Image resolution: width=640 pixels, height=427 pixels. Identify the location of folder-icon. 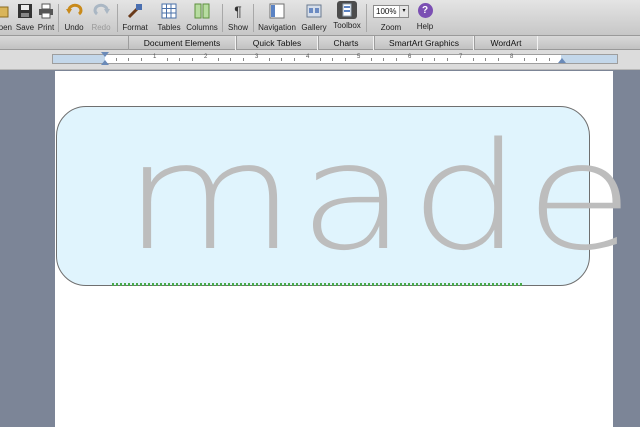
(4, 11).